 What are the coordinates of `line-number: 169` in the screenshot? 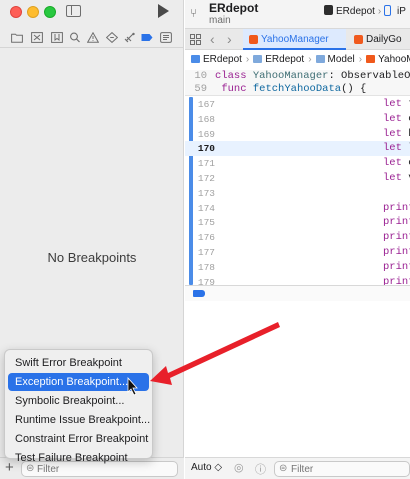 It's located at (200, 134).